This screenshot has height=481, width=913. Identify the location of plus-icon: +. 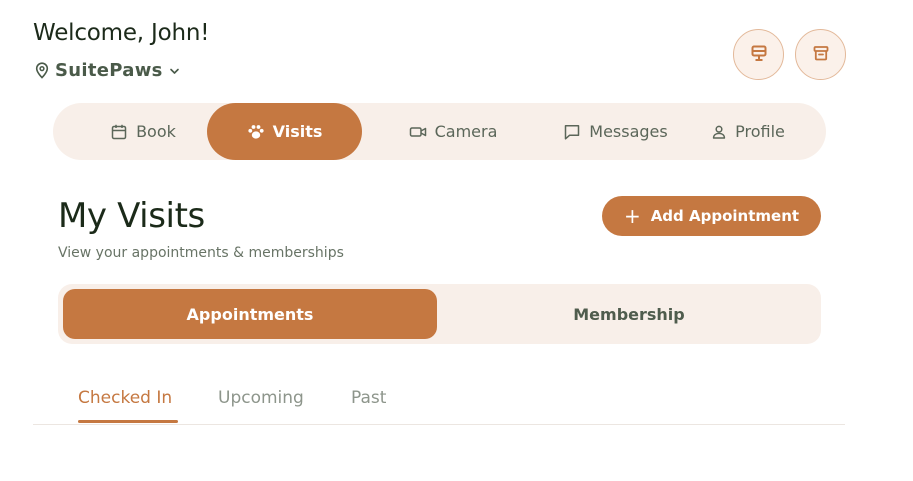
(632, 216).